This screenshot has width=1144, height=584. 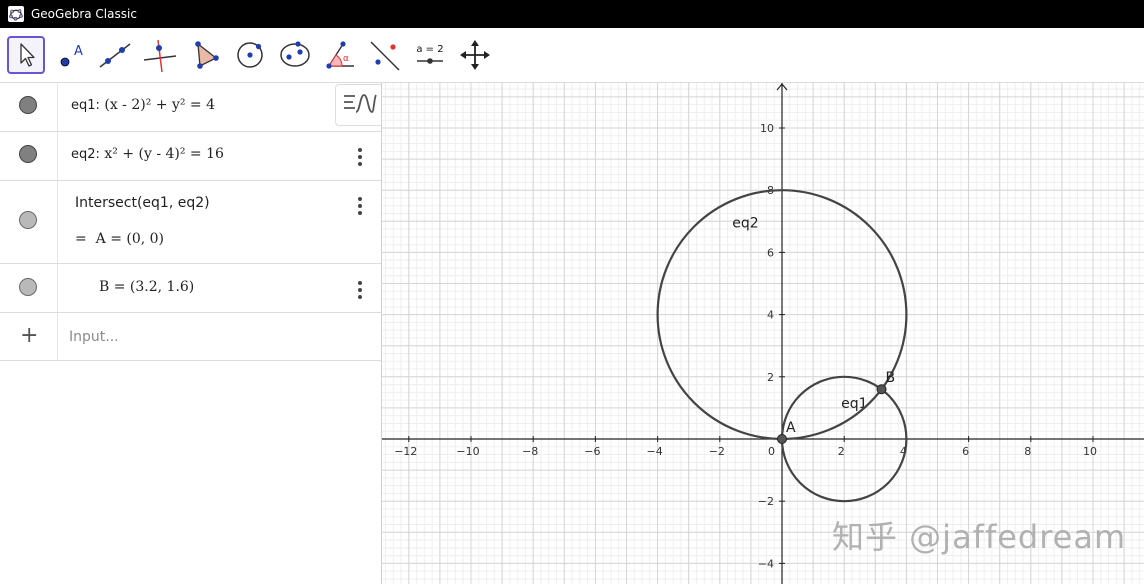 I want to click on move-graphics-view-tool-button, so click(x=475, y=55).